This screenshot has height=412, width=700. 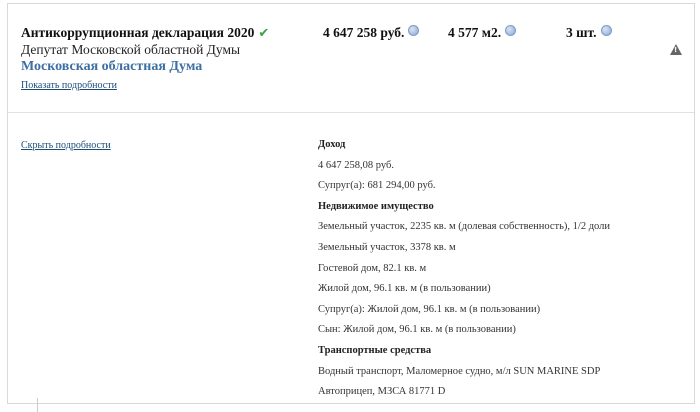 I want to click on realestate-heading: Недвижимое имущество, so click(x=376, y=206).